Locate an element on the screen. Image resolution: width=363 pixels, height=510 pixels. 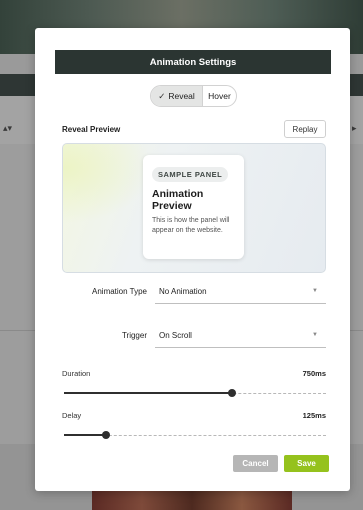
sample-panel-title-line1: Animation is located at coordinates (178, 194).